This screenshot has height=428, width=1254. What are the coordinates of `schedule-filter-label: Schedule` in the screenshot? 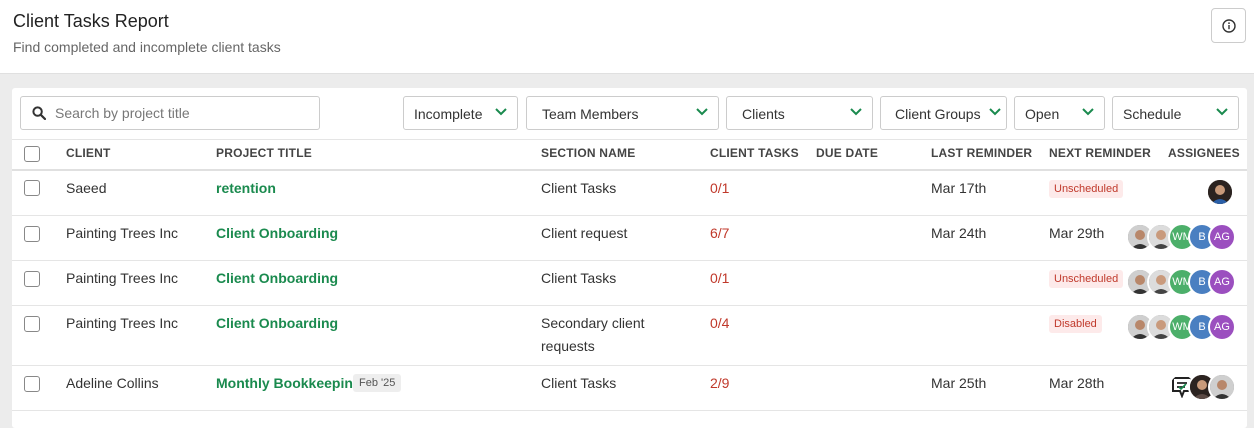 It's located at (1152, 114).